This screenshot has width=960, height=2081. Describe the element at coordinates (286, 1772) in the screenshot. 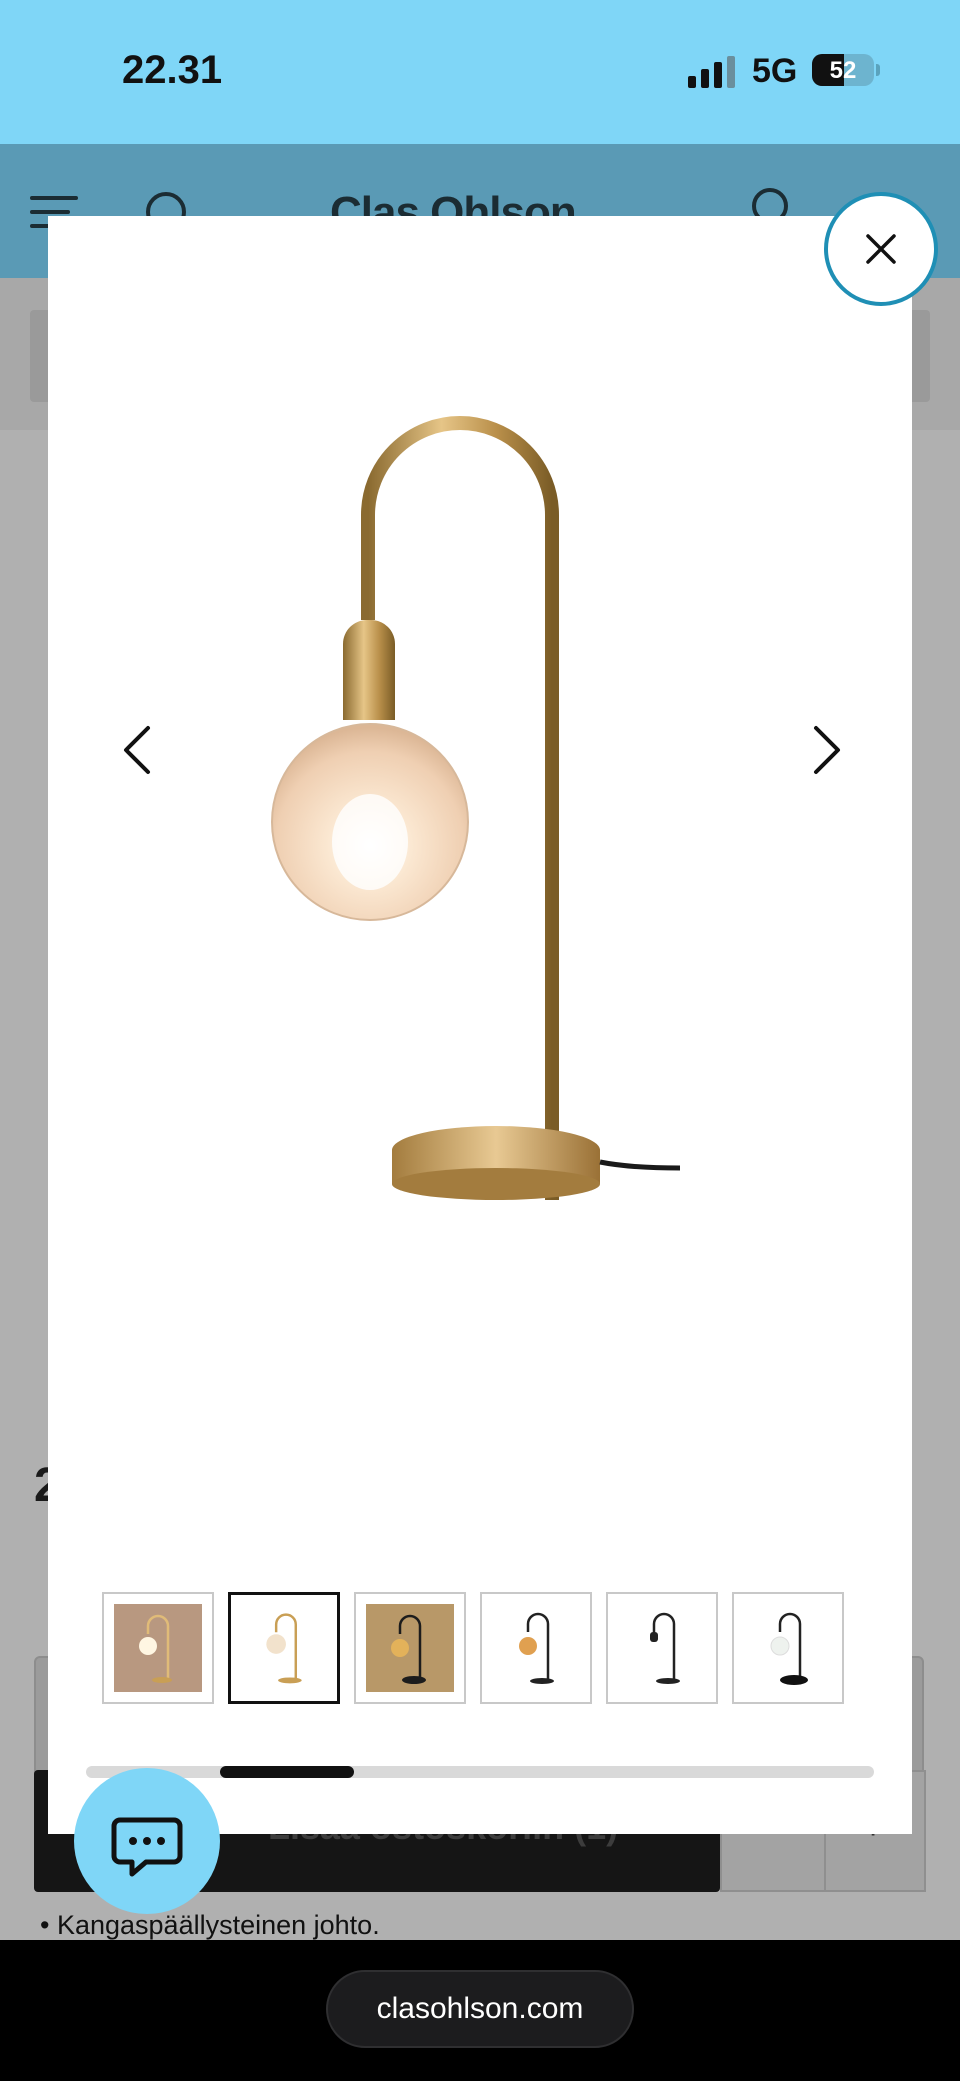

I see `scrollbar-thumb` at that location.